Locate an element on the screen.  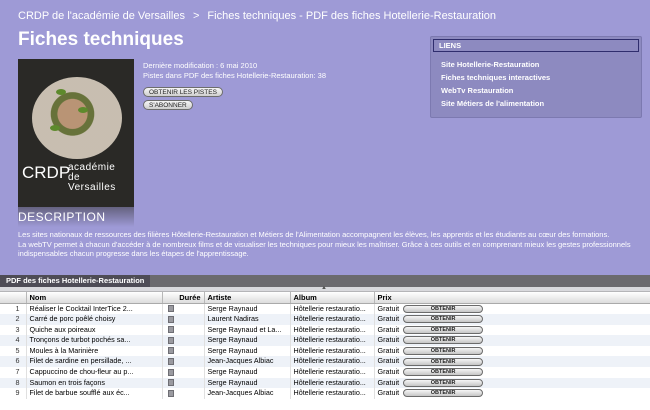
row-index: 1 is located at coordinates (13, 309).